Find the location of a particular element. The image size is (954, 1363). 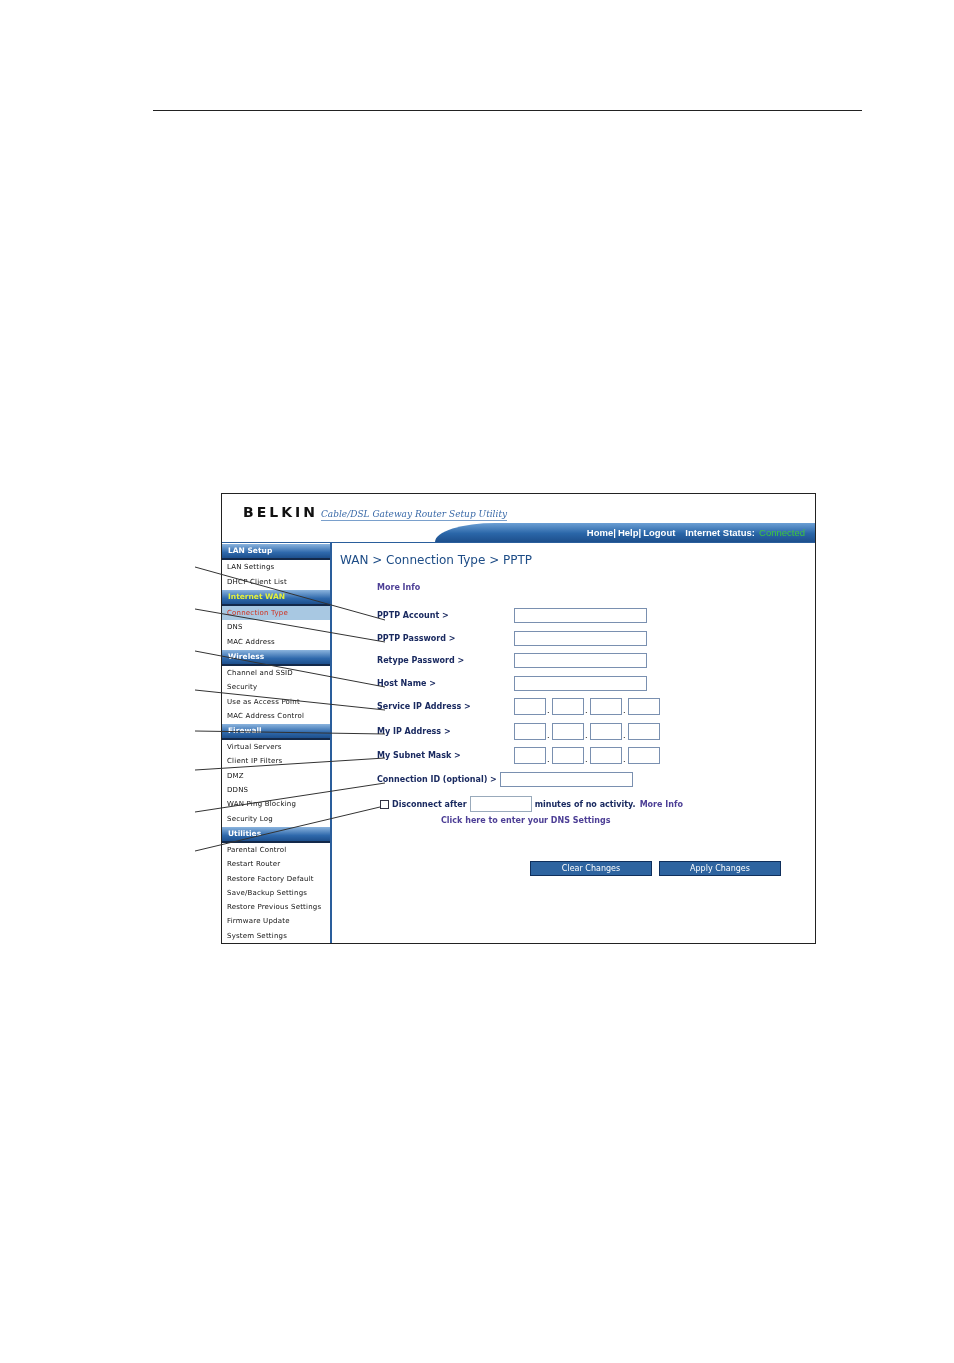

brand-logo: BELKIN is located at coordinates (280, 512).